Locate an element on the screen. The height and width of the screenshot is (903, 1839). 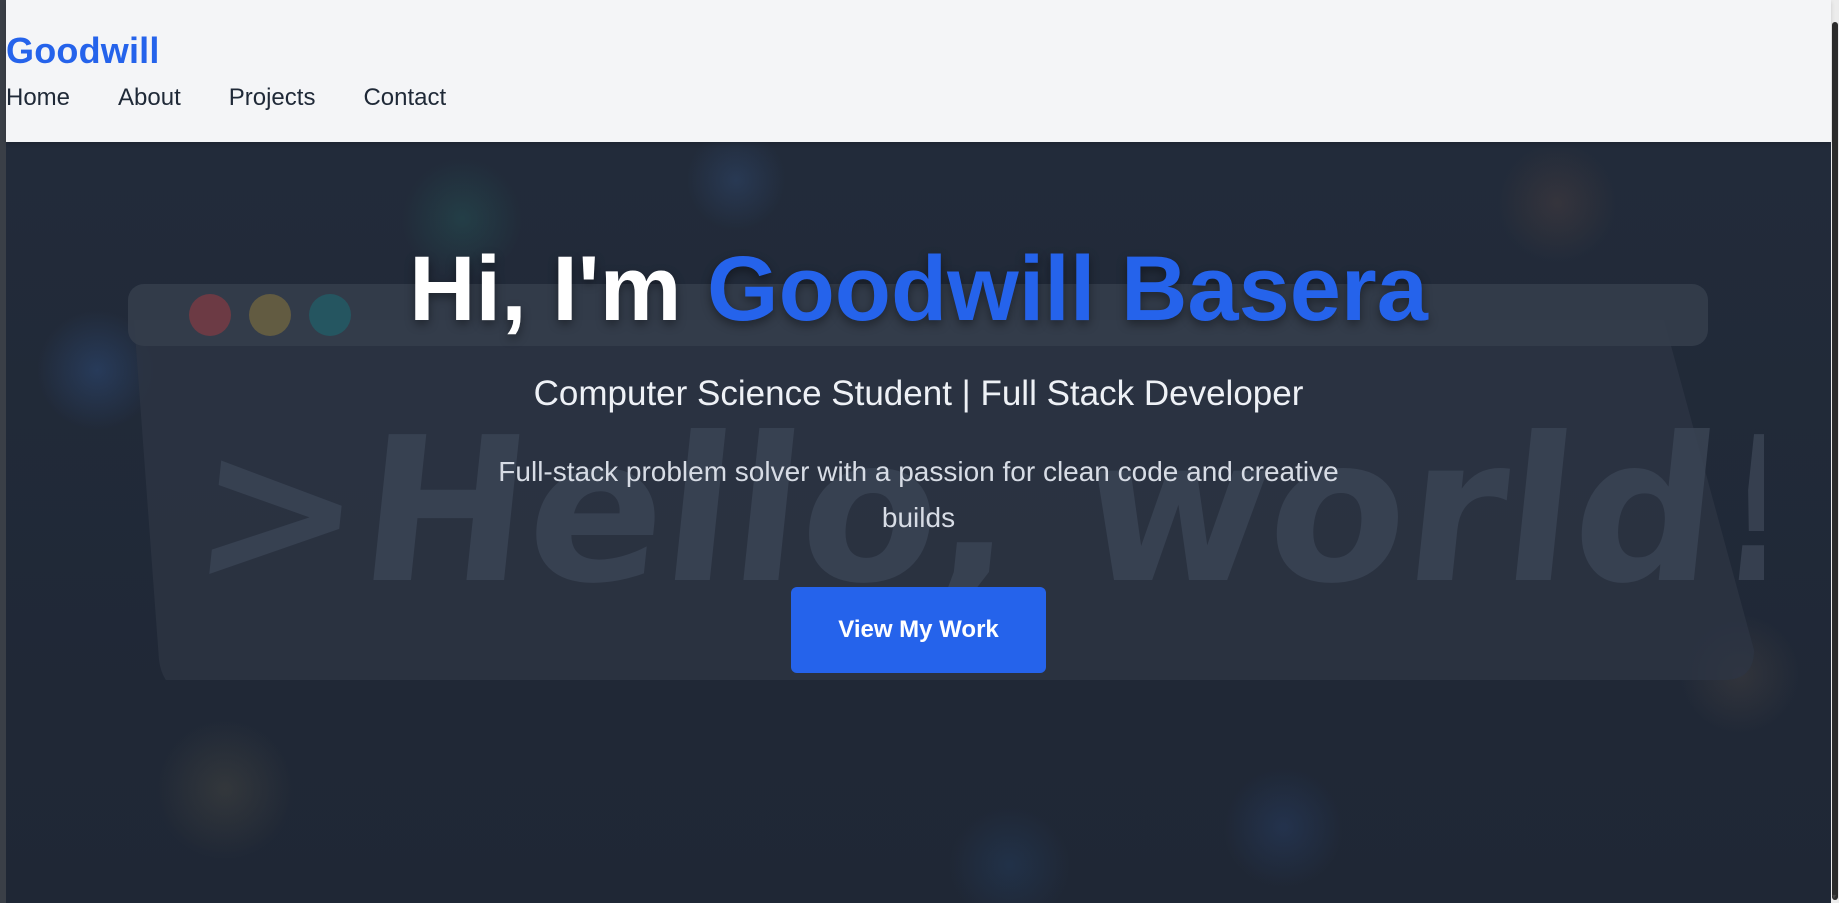
hero-title-prefix: Hi, I'm is located at coordinates (558, 289).